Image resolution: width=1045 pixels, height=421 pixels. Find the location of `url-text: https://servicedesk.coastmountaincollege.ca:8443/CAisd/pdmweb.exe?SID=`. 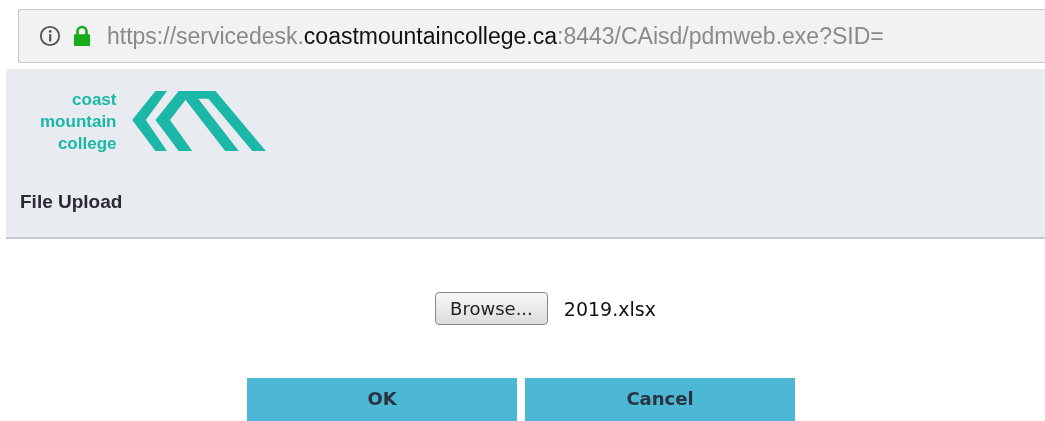

url-text: https://servicedesk.coastmountaincollege.ca:8443/CAisd/pdmweb.exe?SID= is located at coordinates (495, 36).